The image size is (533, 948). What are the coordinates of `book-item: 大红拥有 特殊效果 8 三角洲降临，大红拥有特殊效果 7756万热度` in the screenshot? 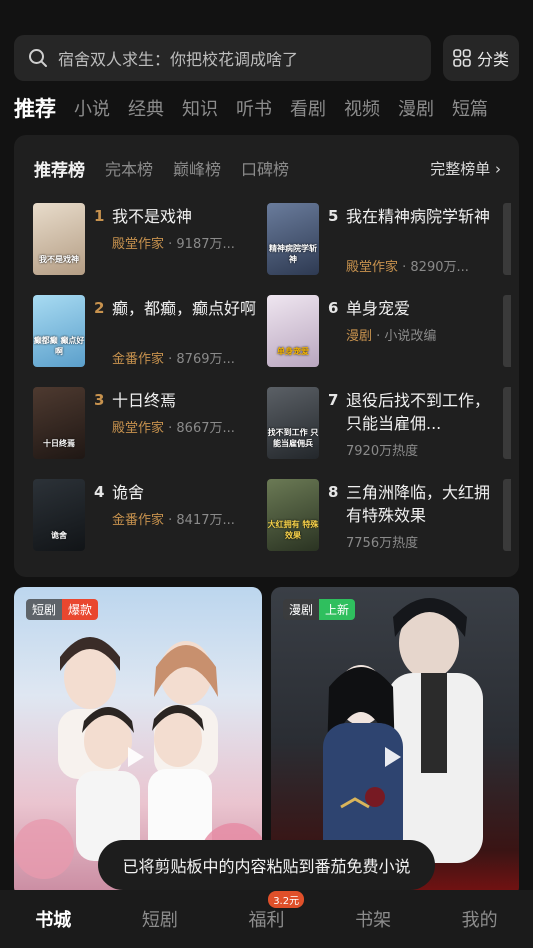 It's located at (381, 516).